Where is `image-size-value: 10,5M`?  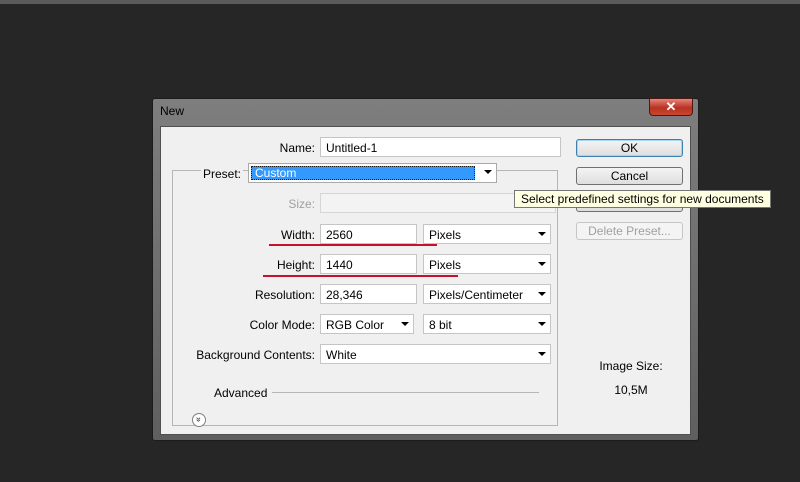
image-size-value: 10,5M is located at coordinates (631, 390).